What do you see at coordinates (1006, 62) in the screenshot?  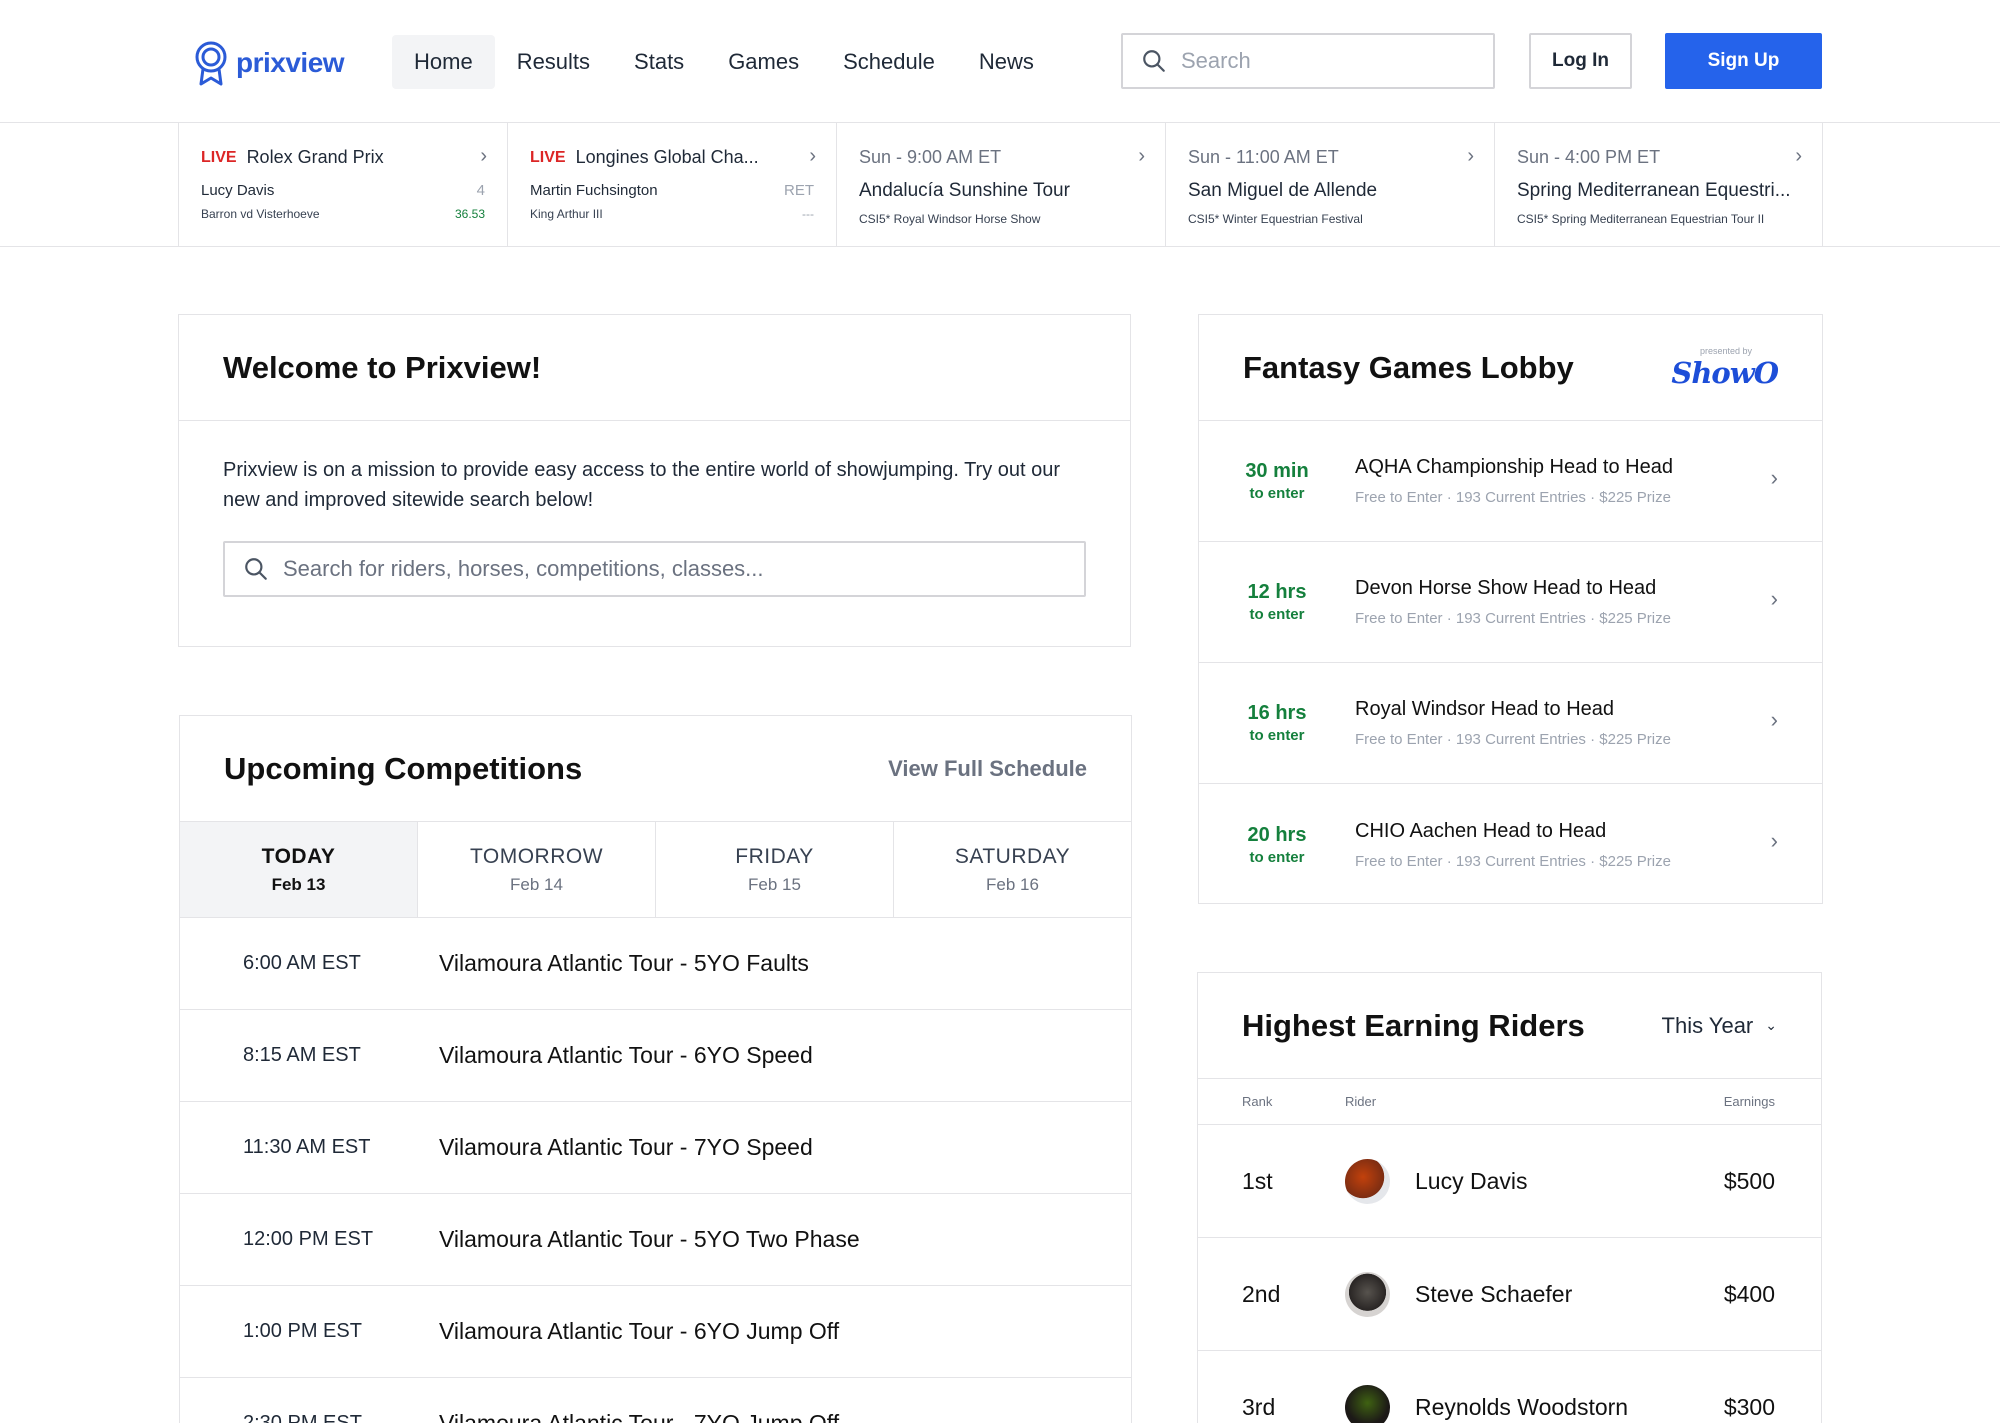 I see `nav-news: News` at bounding box center [1006, 62].